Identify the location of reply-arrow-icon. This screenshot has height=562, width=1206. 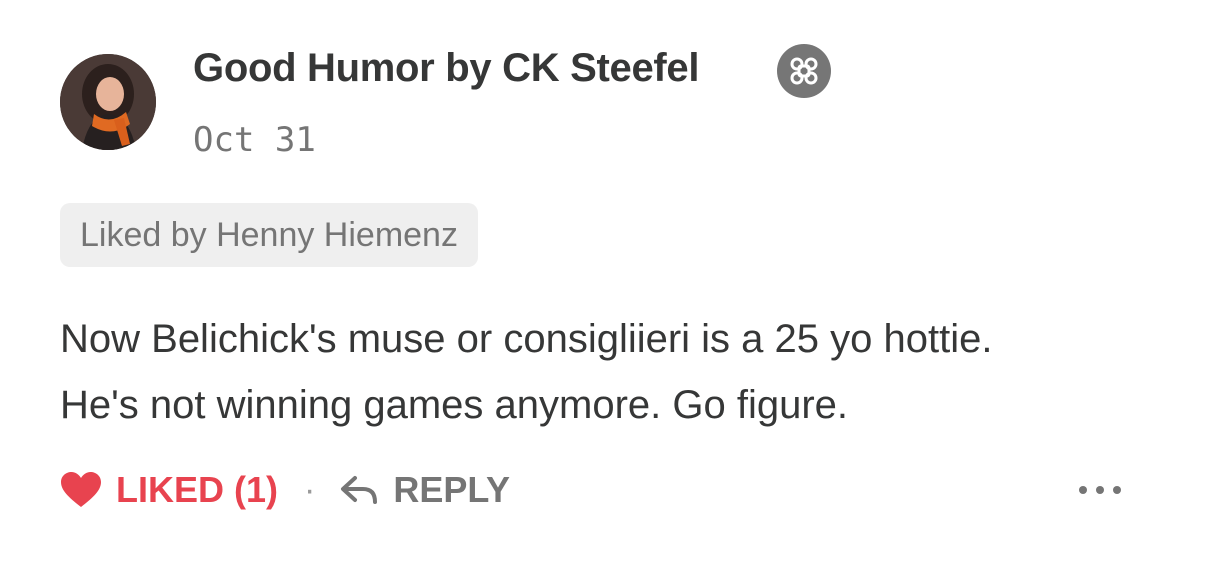
(359, 490).